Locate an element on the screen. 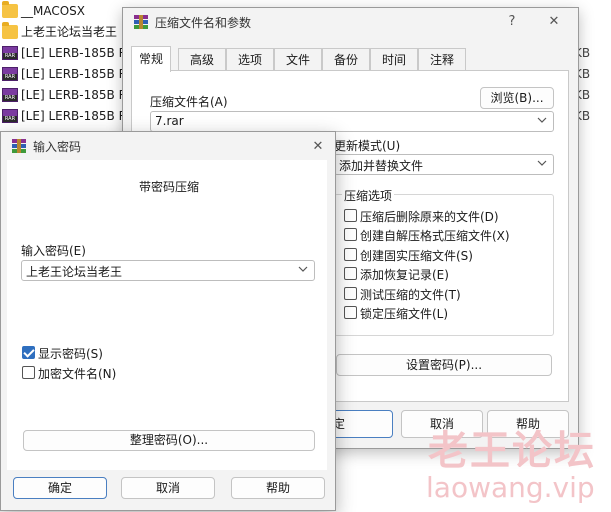 Image resolution: width=611 pixels, height=512 pixels. recovery-record-checkbox is located at coordinates (350, 273).